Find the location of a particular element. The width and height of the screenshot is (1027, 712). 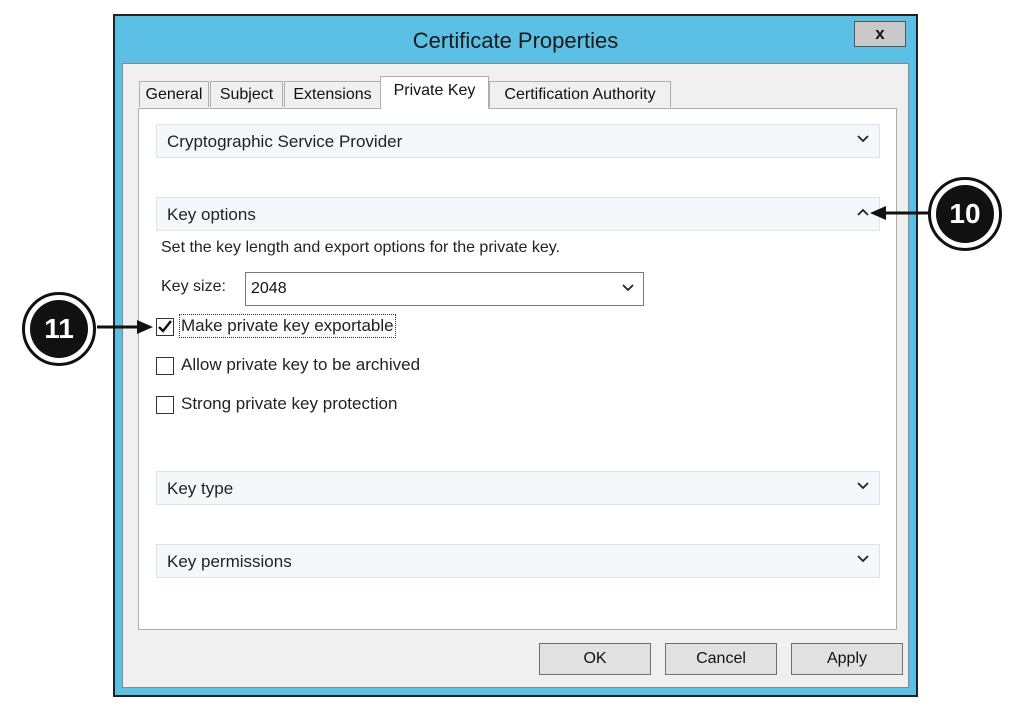

tab-private-key: Private Key is located at coordinates (434, 92).